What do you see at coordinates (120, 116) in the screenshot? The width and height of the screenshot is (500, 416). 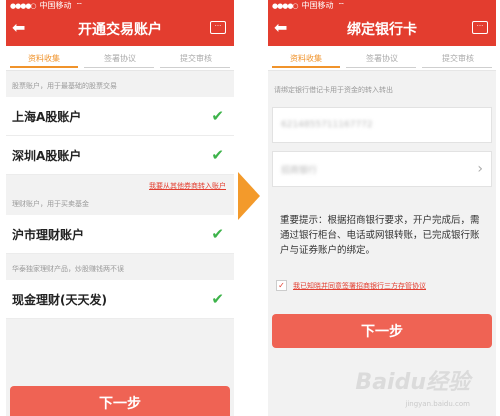 I see `account-row-shanghai: 上海A股账户 ✔` at bounding box center [120, 116].